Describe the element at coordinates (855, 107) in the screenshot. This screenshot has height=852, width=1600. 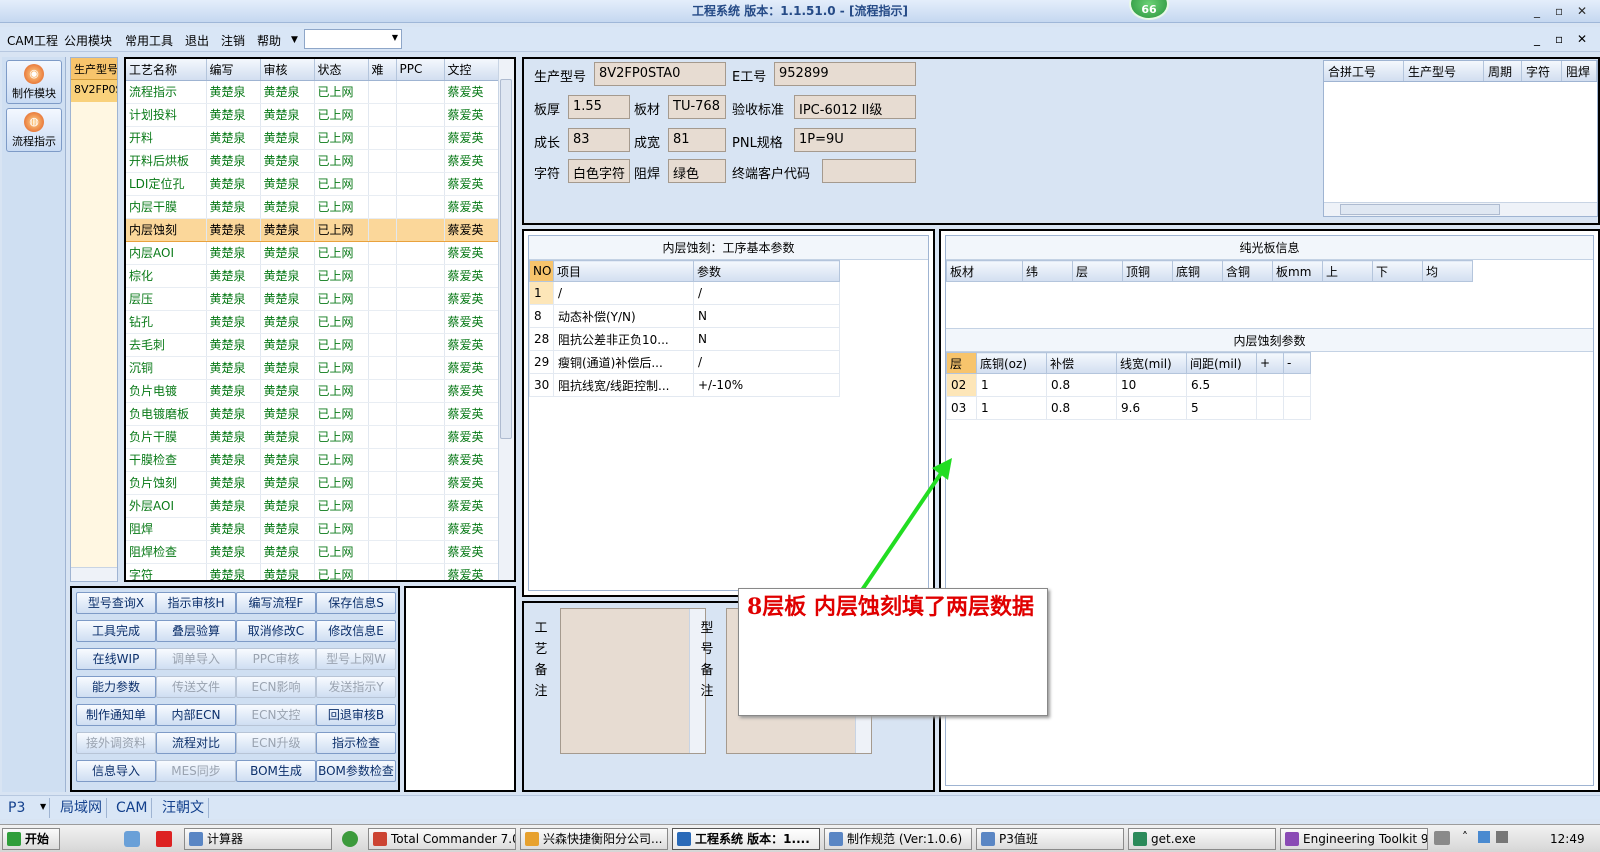
I see `standard-field: IPC-6012 II级` at that location.